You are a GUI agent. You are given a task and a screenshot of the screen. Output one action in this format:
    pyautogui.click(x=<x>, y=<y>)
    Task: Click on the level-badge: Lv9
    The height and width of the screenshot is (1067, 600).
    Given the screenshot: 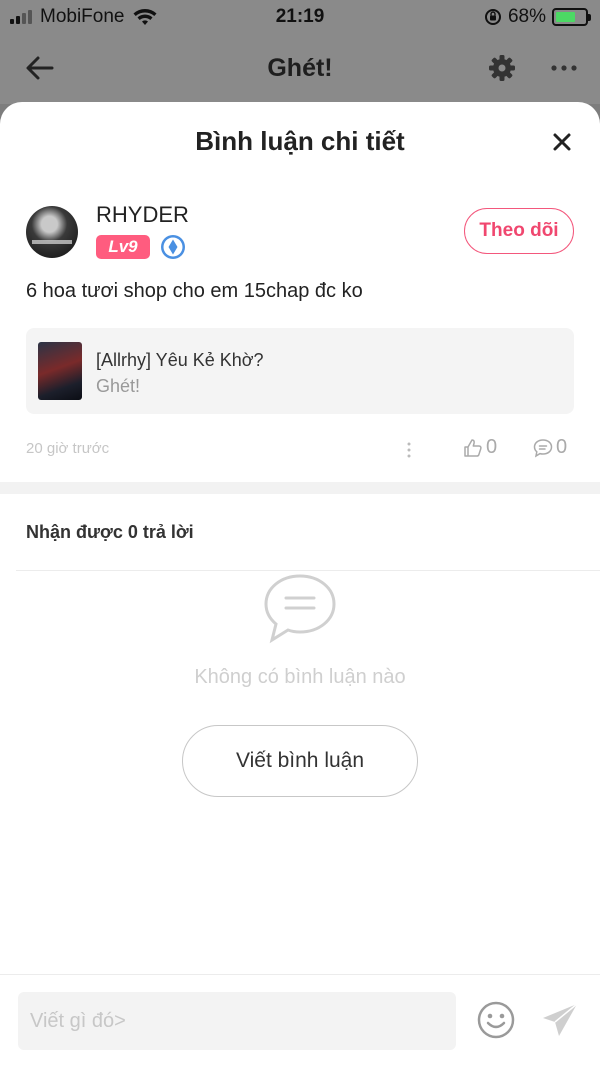 What is the action you would take?
    pyautogui.click(x=123, y=247)
    